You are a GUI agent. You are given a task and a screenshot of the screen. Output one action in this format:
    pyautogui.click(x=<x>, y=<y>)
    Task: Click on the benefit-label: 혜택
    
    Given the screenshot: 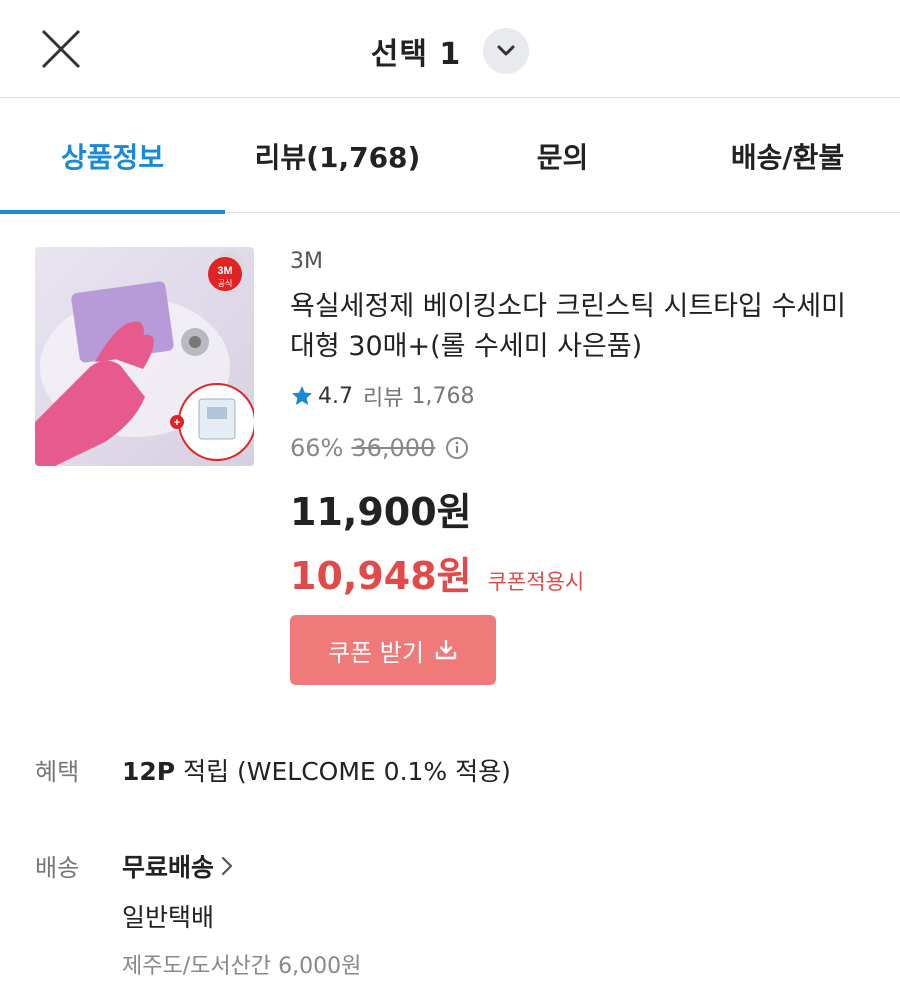 What is the action you would take?
    pyautogui.click(x=57, y=772)
    